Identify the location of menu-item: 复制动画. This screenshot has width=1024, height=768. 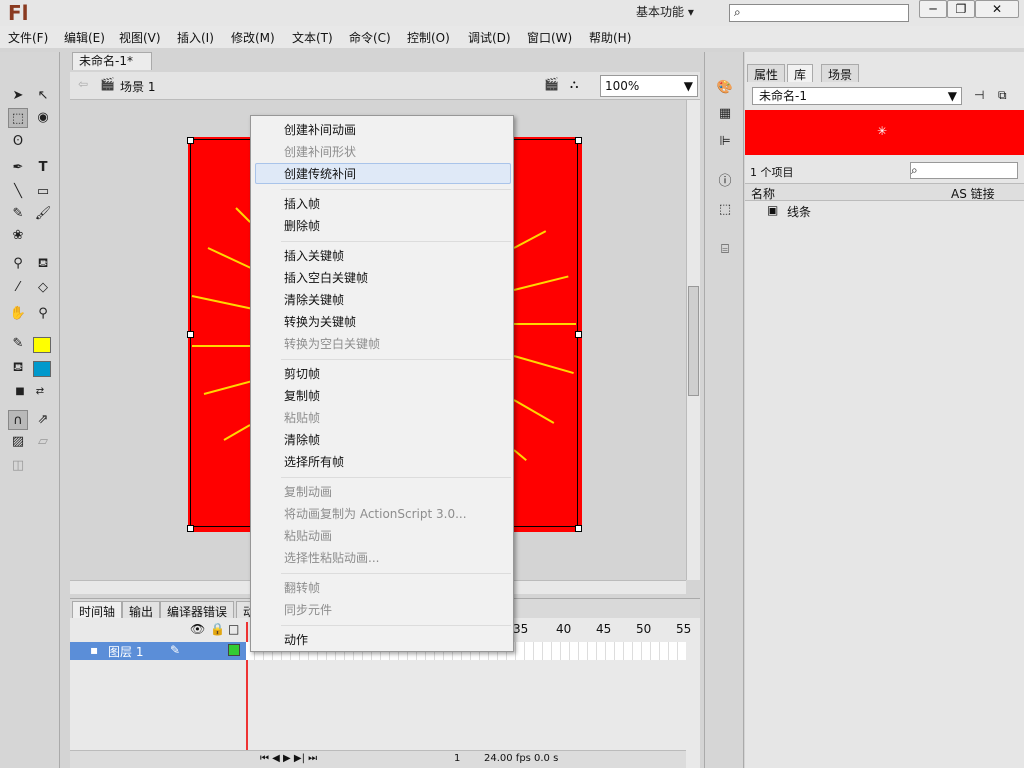
(308, 491).